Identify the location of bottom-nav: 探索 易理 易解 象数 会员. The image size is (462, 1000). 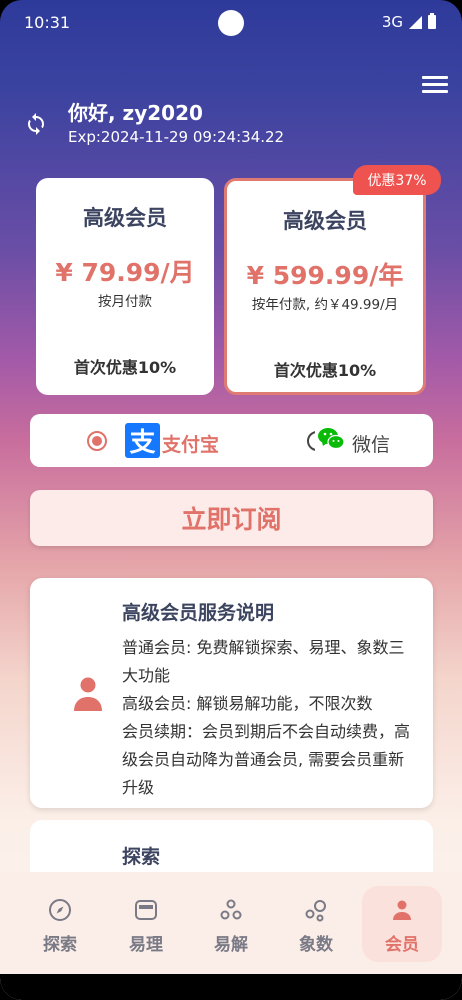
(231, 923).